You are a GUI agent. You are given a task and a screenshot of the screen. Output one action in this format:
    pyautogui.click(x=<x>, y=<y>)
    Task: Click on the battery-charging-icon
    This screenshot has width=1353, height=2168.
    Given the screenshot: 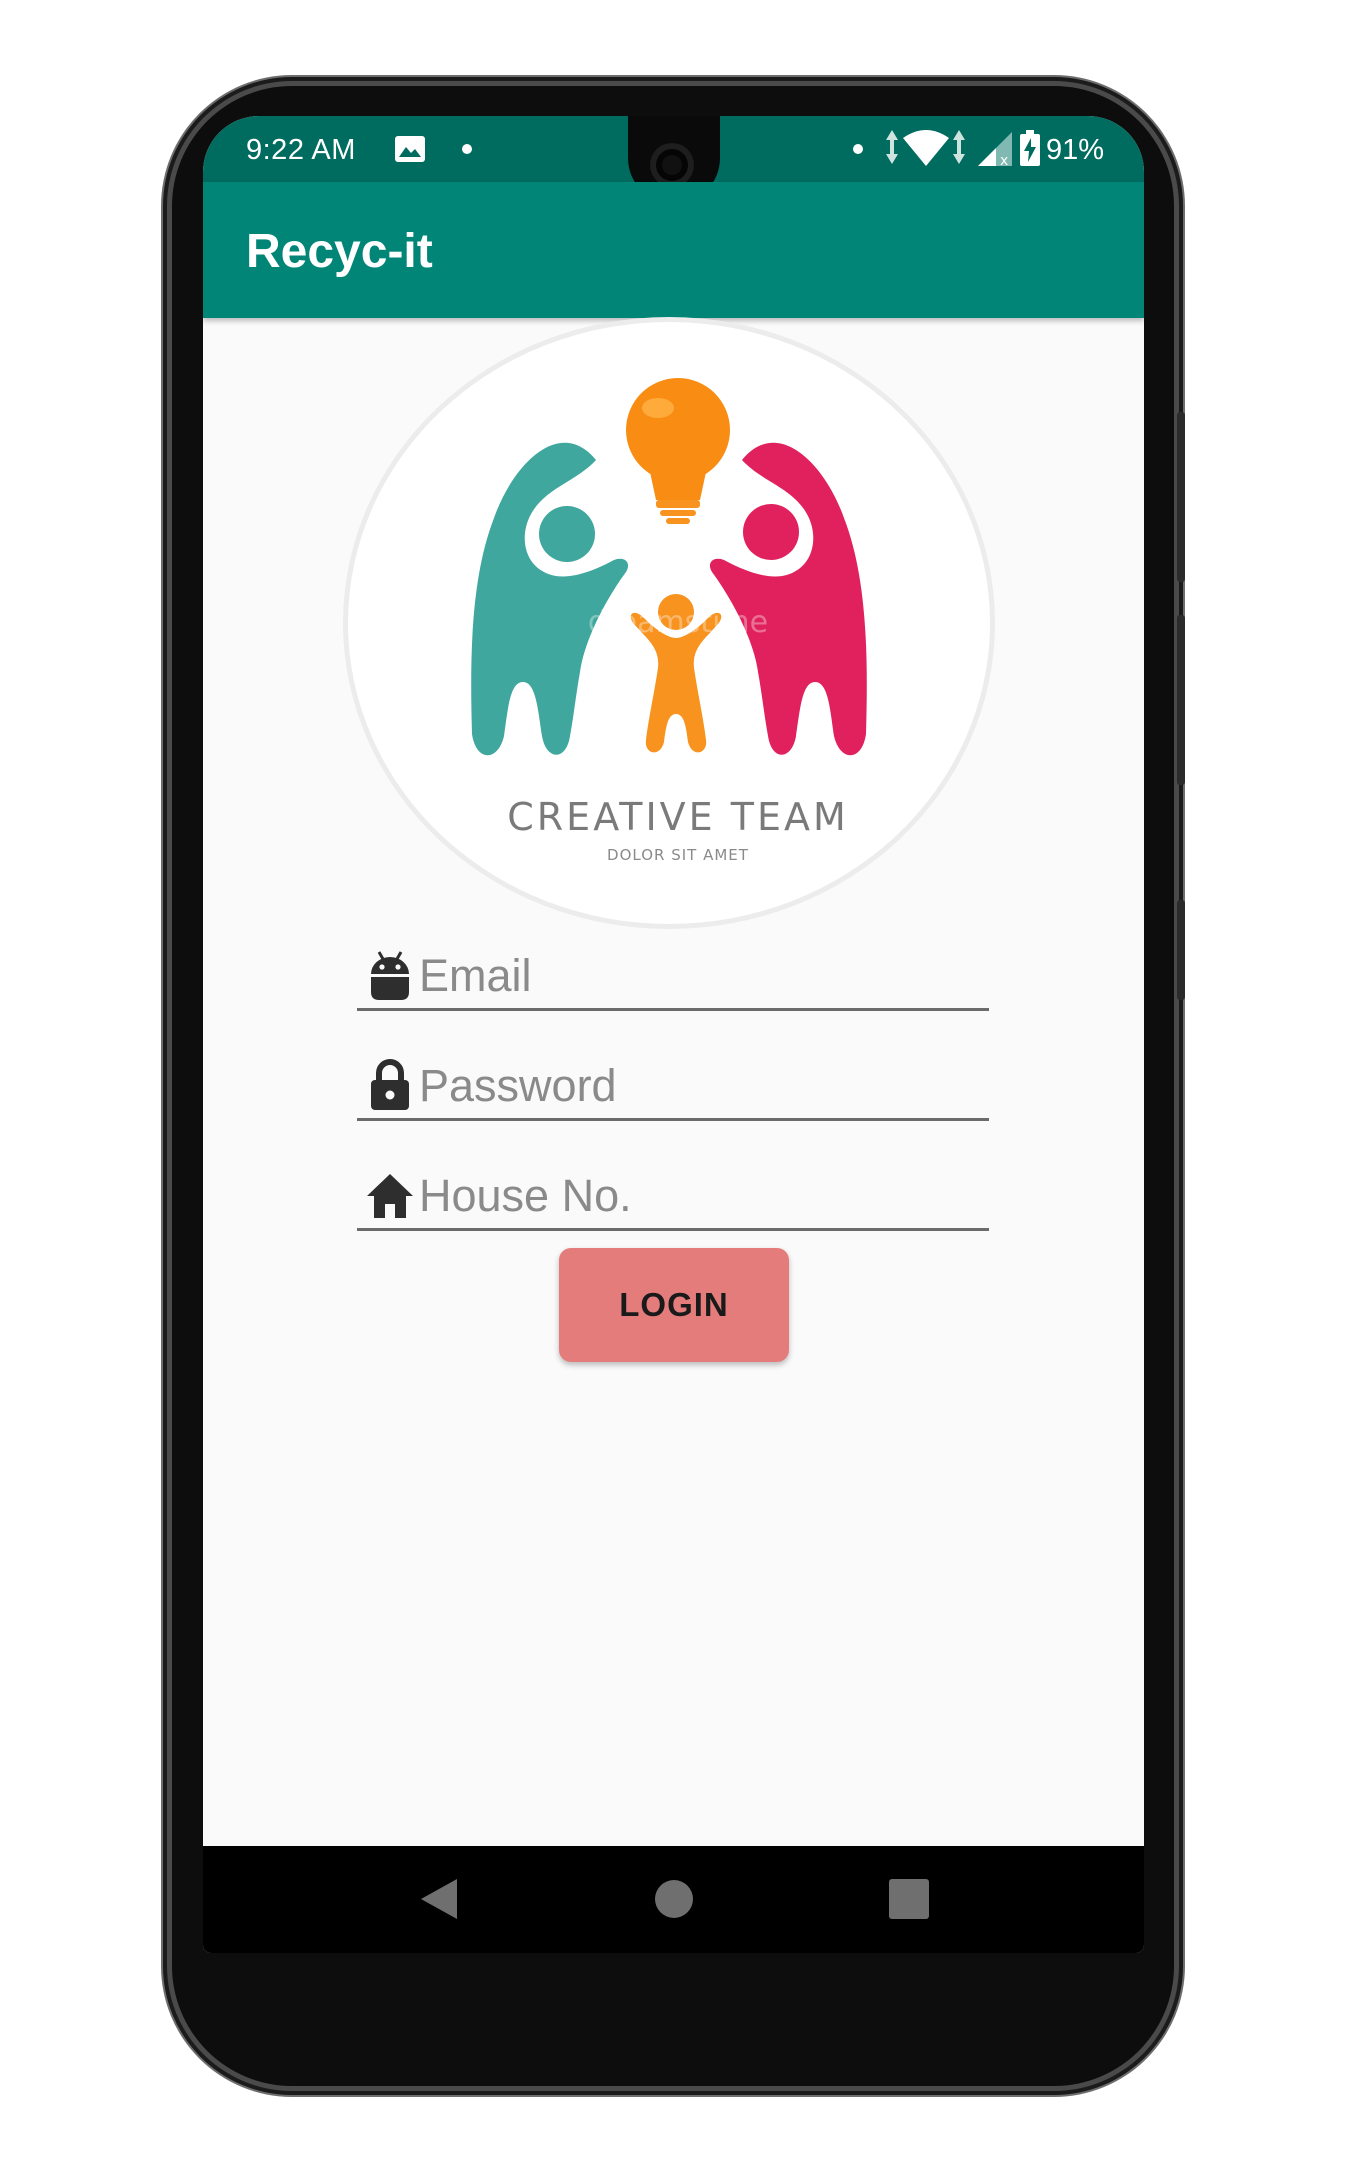 What is the action you would take?
    pyautogui.click(x=1030, y=148)
    